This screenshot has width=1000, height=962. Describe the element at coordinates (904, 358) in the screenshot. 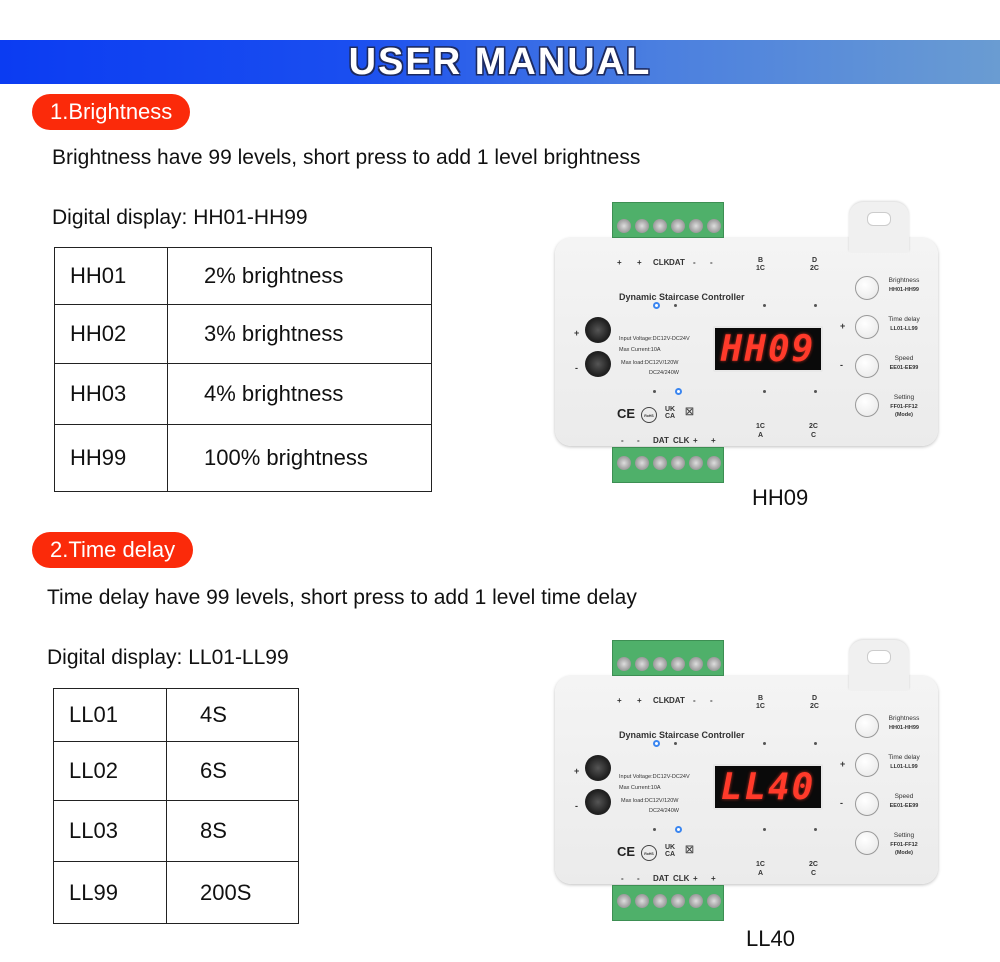

I see `button-label: Speed` at that location.